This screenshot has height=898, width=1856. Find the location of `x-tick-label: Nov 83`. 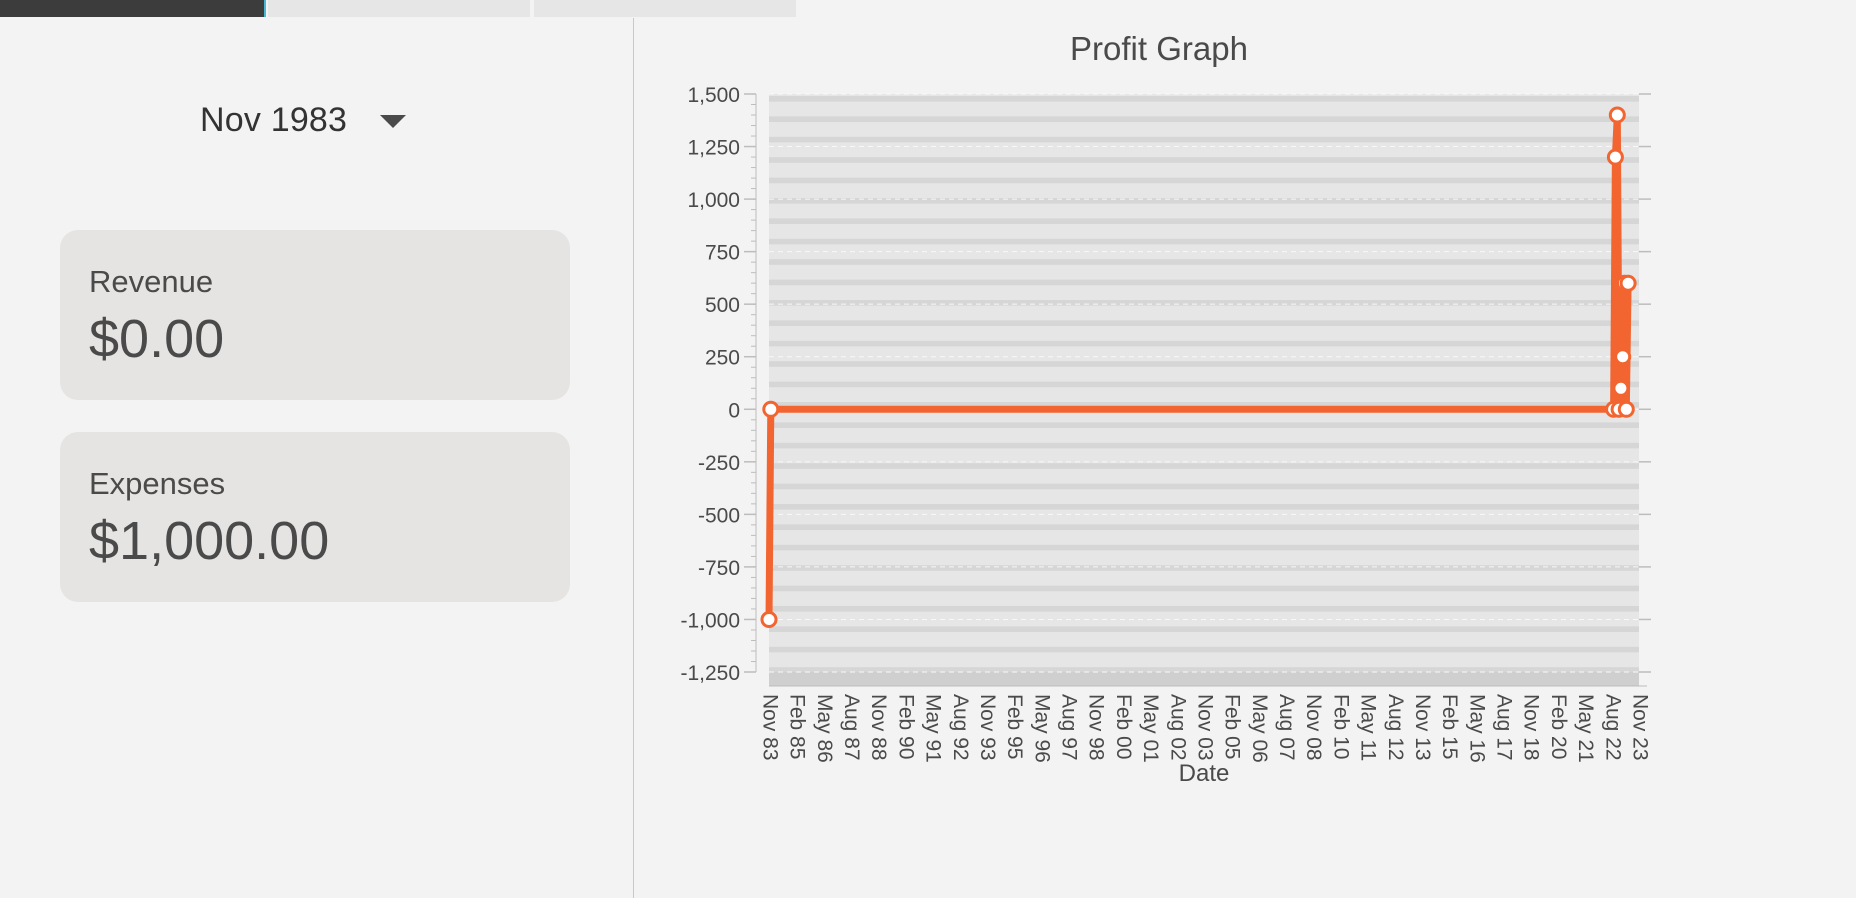

x-tick-label: Nov 83 is located at coordinates (769, 727).